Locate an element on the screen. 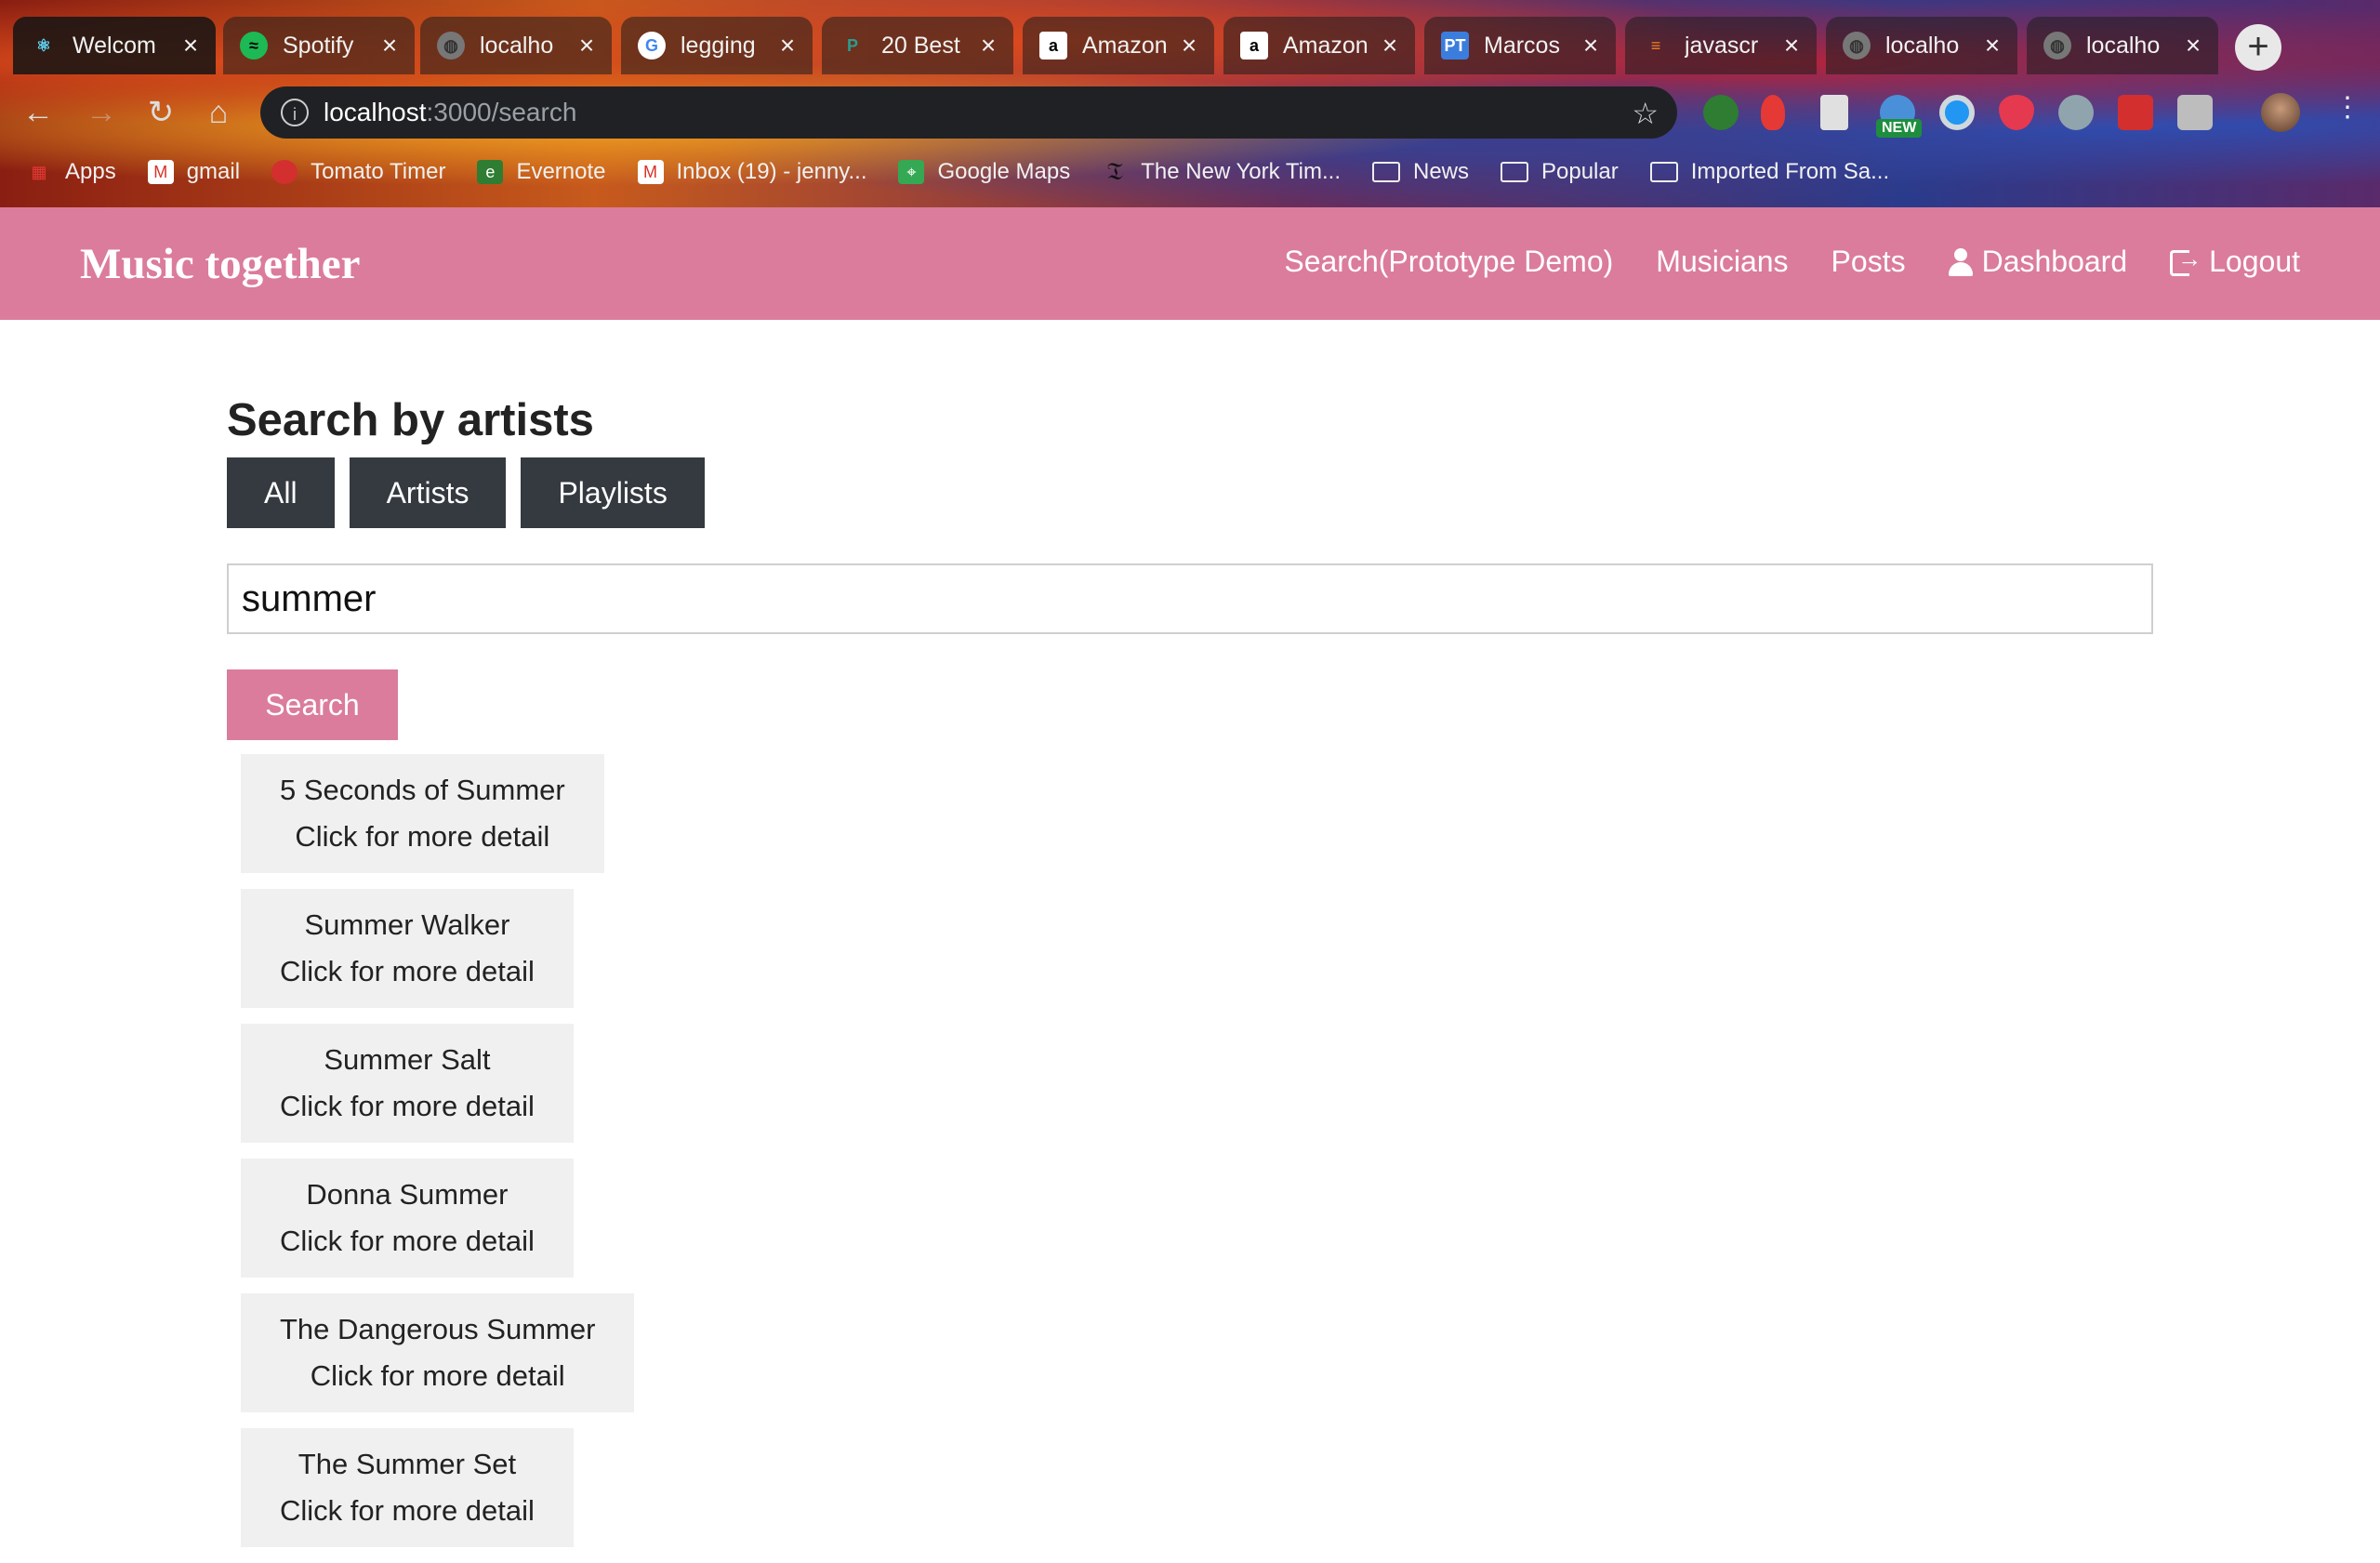 This screenshot has width=2380, height=1563. address-host: localhost is located at coordinates (375, 112).